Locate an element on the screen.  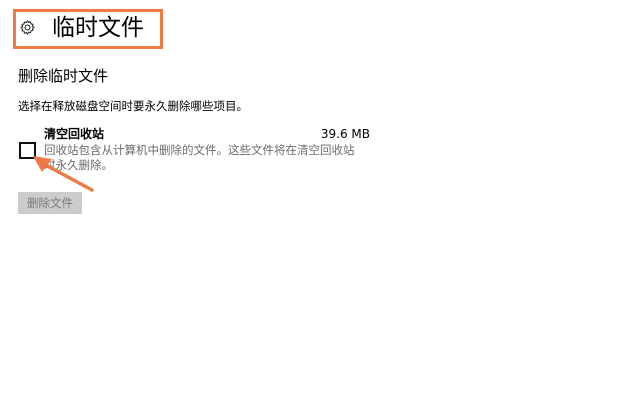
section-title: 删除临时文件 is located at coordinates (63, 76).